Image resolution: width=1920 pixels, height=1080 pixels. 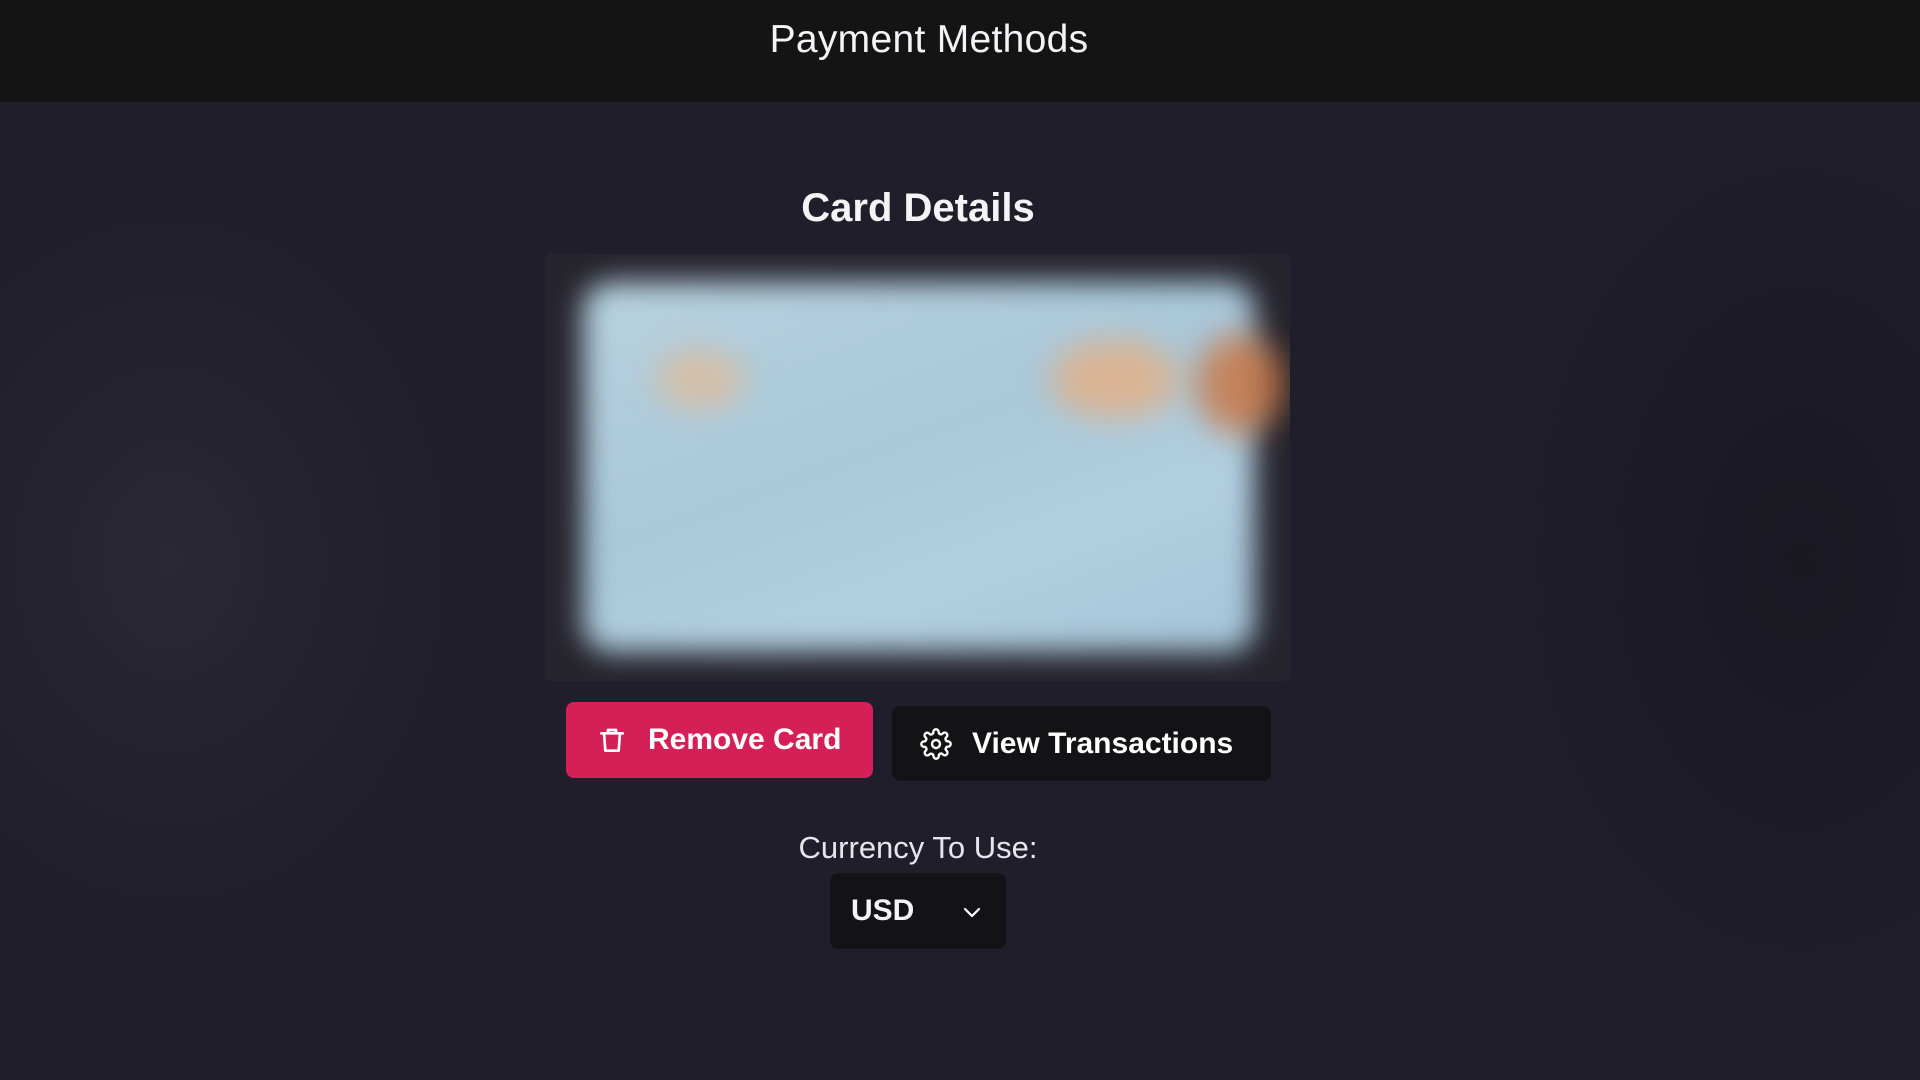 What do you see at coordinates (612, 740) in the screenshot?
I see `trash-icon` at bounding box center [612, 740].